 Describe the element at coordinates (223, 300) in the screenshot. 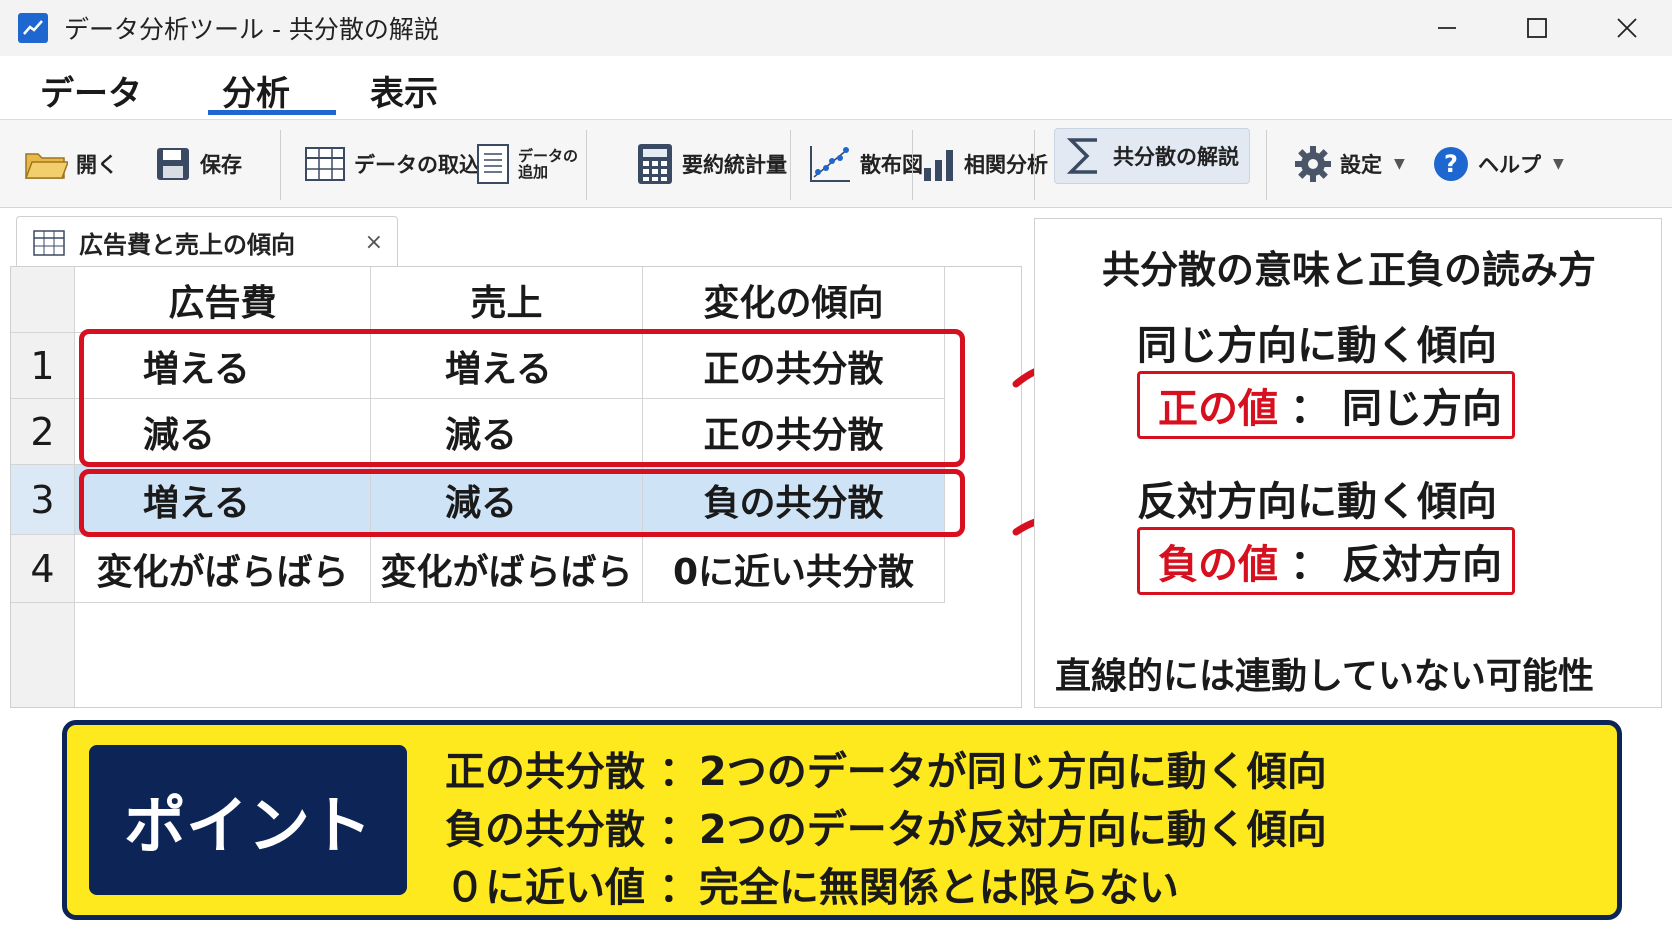

I see `column-header-ad-cost: 広告費` at that location.